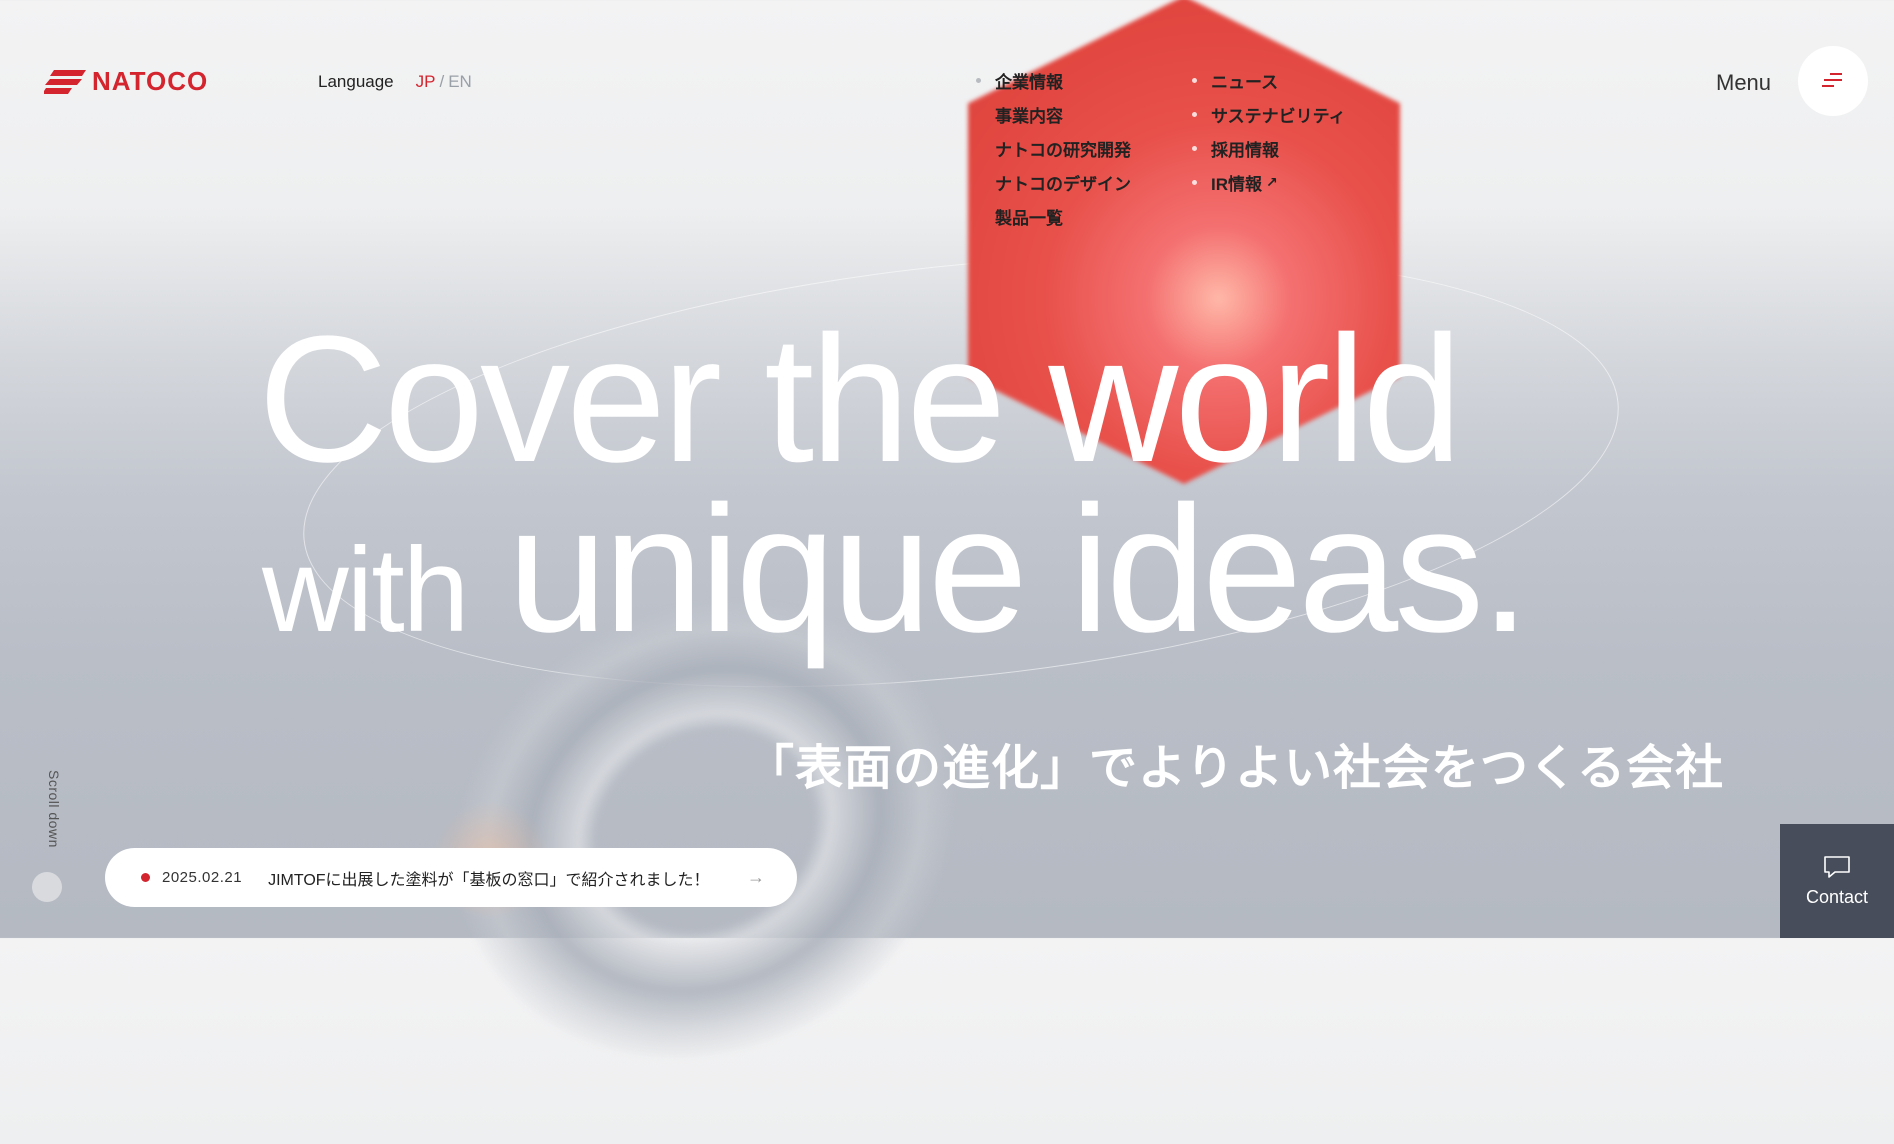  Describe the element at coordinates (65, 81) in the screenshot. I see `logo-mark-icon` at that location.